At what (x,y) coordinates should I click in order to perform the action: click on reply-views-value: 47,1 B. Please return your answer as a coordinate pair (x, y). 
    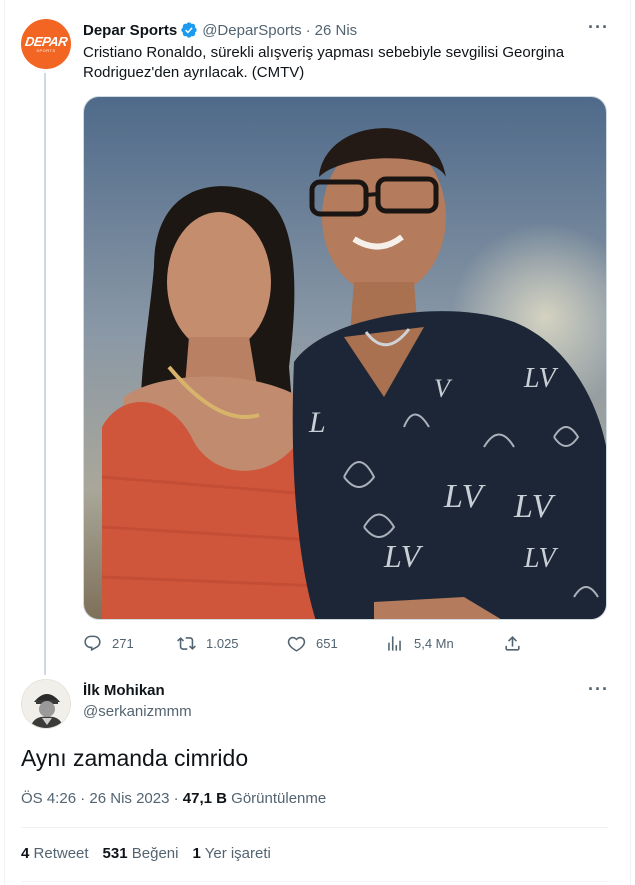
    Looking at the image, I should click on (204, 798).